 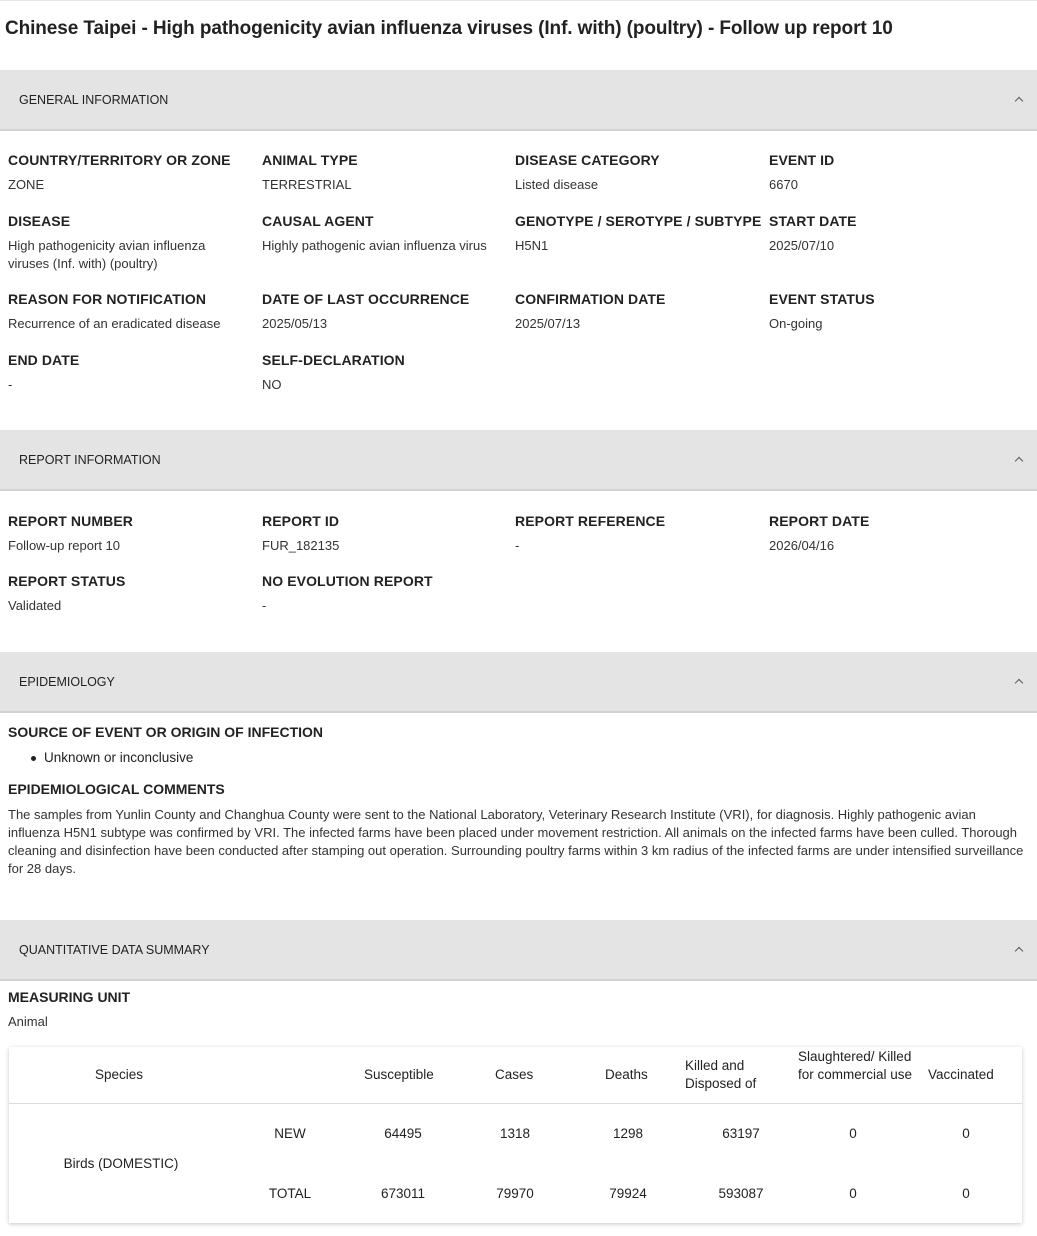 I want to click on field-label: REPORT STATUS, so click(x=67, y=581).